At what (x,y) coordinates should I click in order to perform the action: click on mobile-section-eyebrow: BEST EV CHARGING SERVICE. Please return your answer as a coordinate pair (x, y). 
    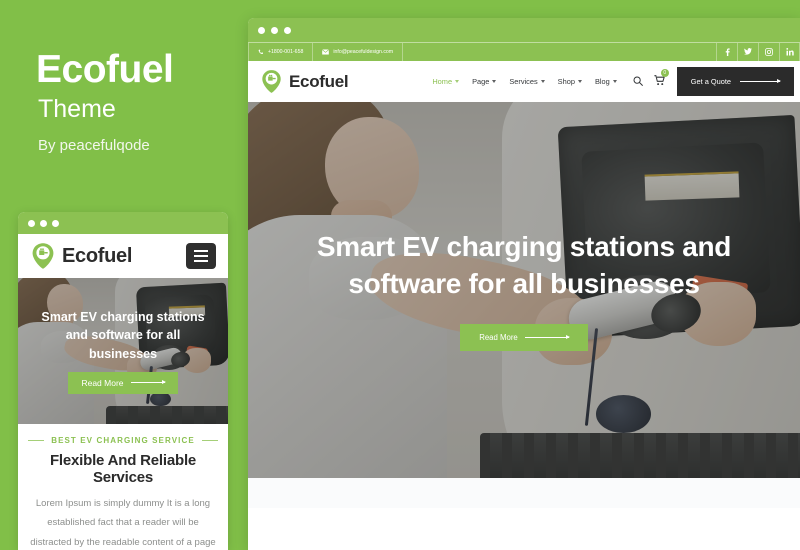
    Looking at the image, I should click on (123, 440).